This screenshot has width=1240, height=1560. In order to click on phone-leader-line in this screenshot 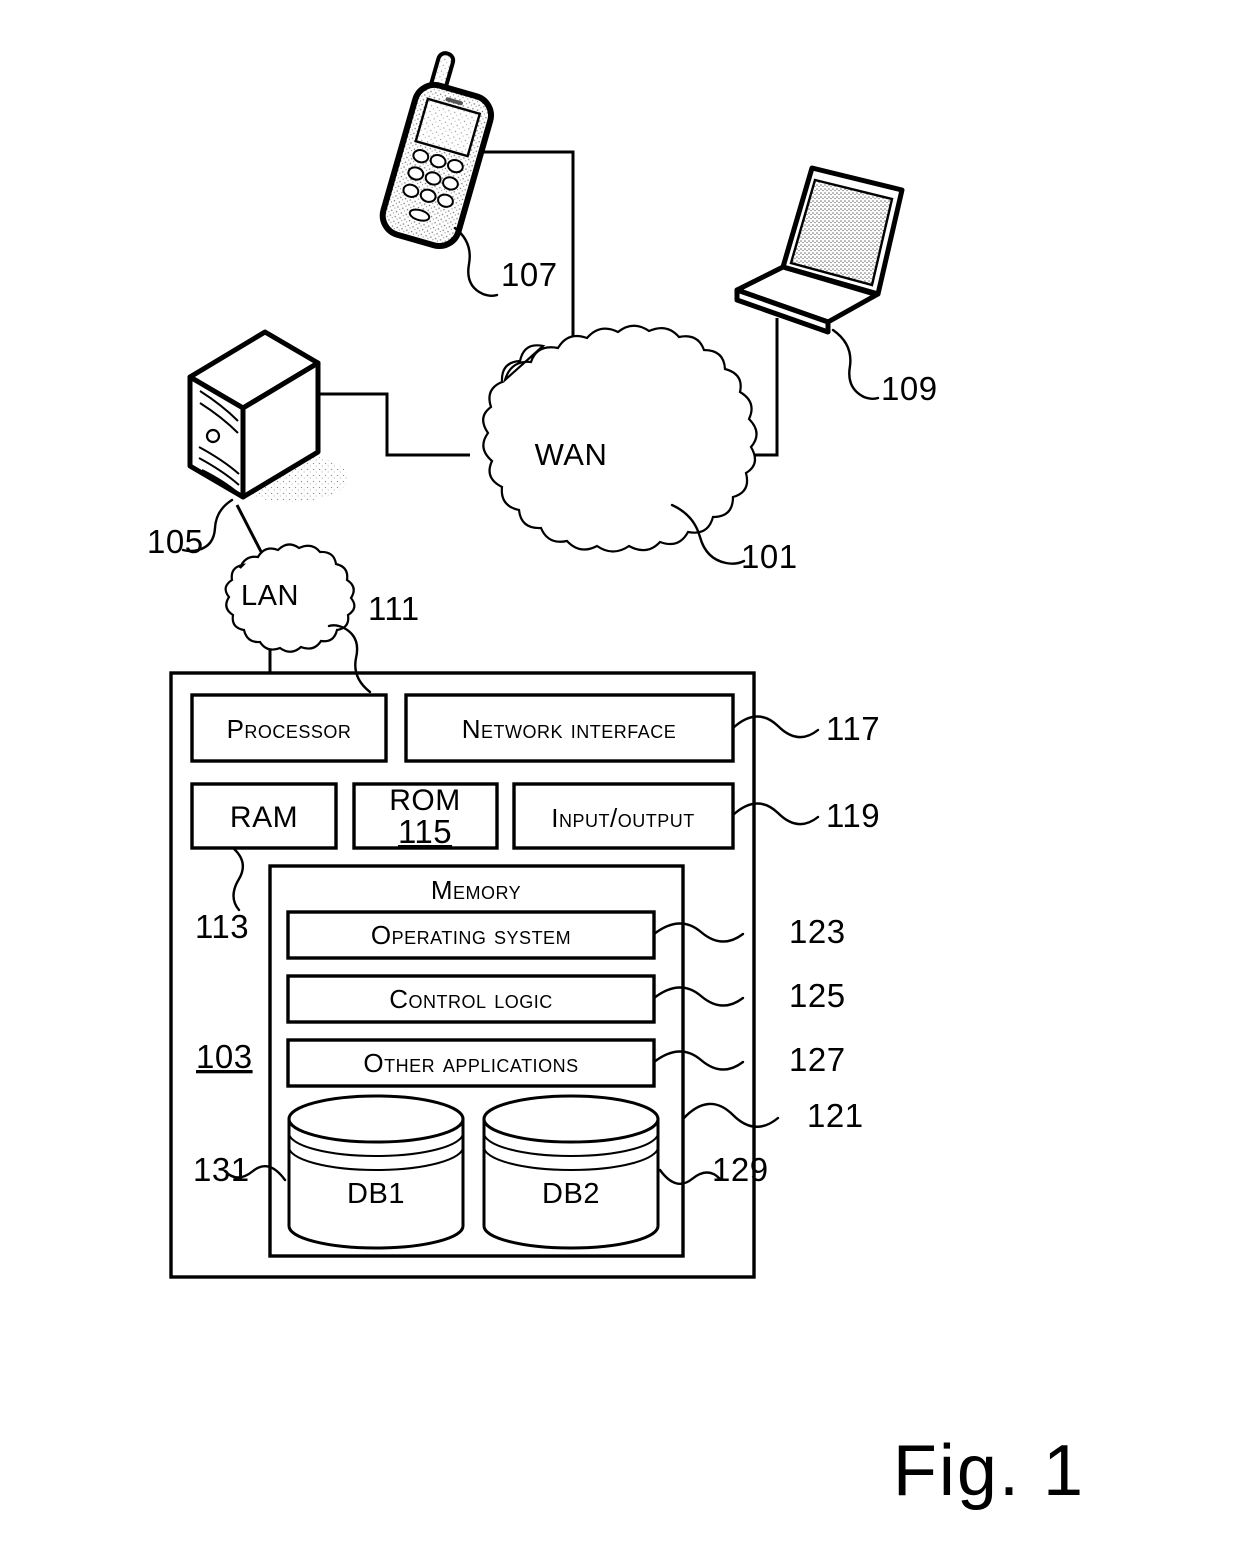, I will do `click(476, 261)`.